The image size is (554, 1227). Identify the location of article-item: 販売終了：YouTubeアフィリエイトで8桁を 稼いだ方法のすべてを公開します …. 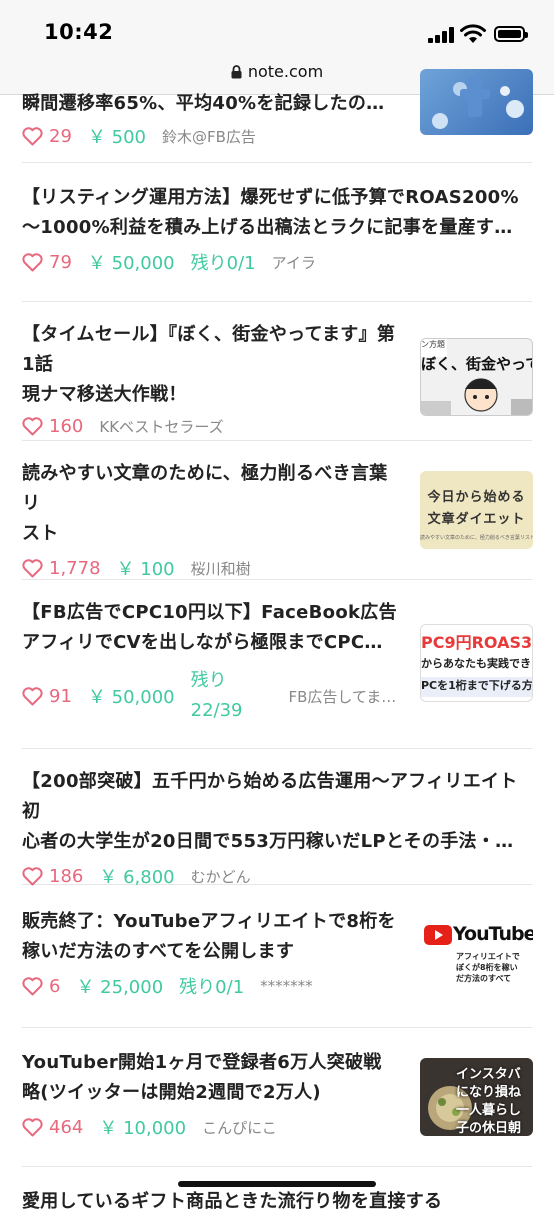
(277, 956).